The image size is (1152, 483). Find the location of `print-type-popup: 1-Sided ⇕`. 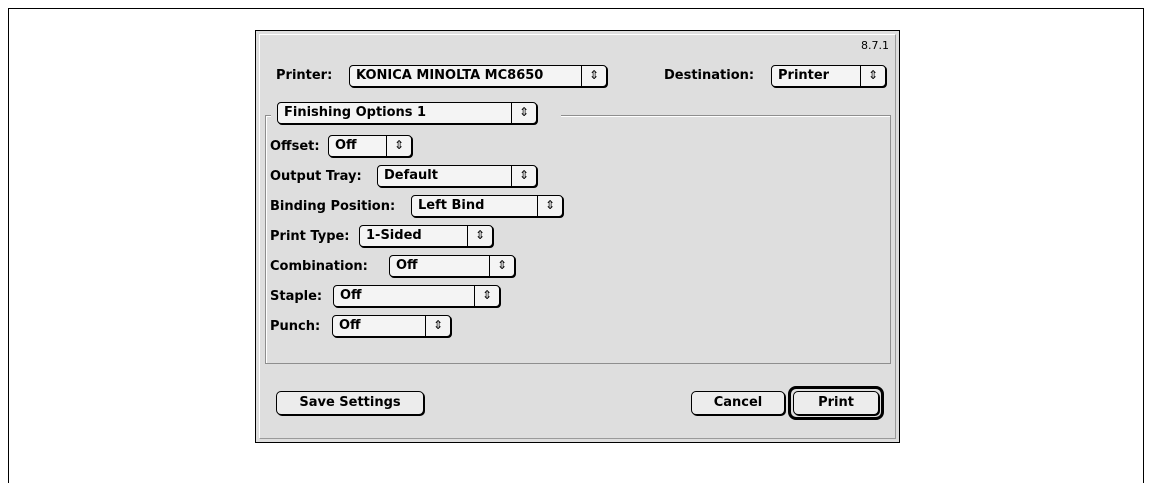

print-type-popup: 1-Sided ⇕ is located at coordinates (426, 236).